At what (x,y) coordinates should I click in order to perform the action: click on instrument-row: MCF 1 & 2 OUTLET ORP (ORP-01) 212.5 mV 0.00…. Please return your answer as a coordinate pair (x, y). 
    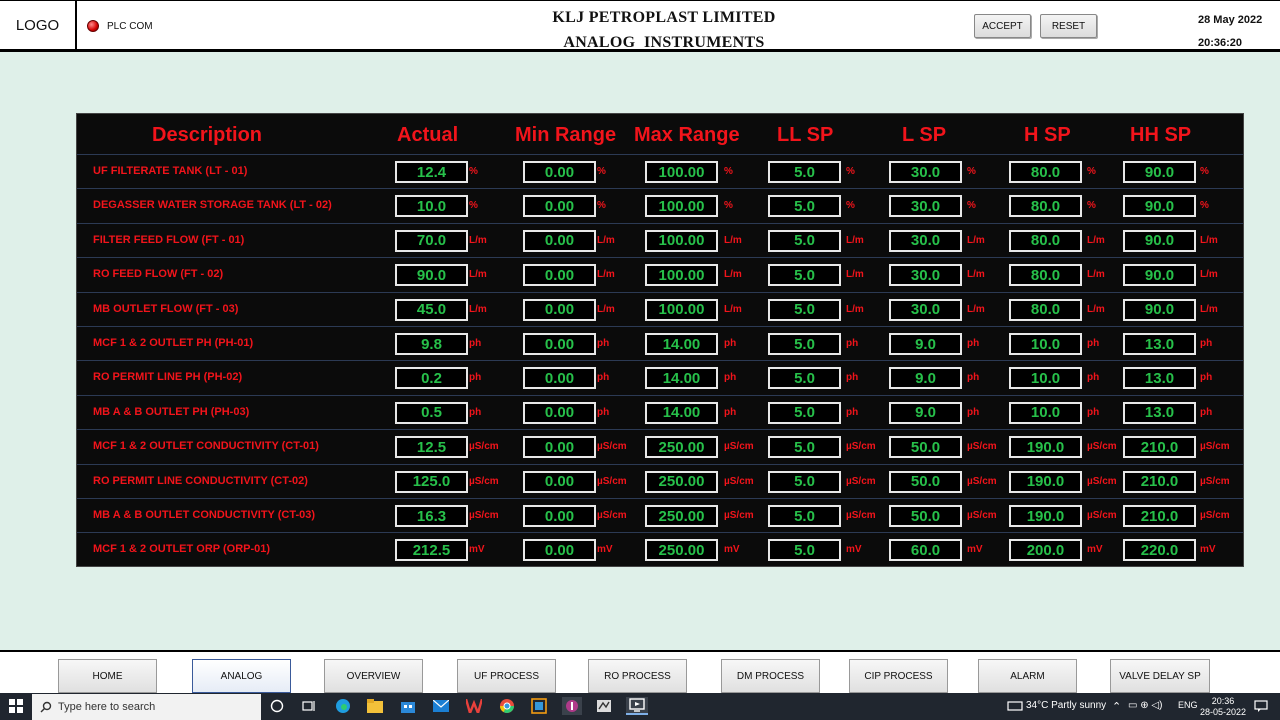
    Looking at the image, I should click on (660, 549).